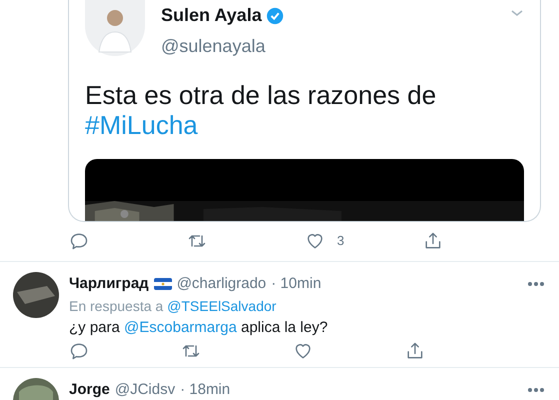 The width and height of the screenshot is (559, 400). What do you see at coordinates (221, 284) in the screenshot?
I see `user-handle: @charligrado` at bounding box center [221, 284].